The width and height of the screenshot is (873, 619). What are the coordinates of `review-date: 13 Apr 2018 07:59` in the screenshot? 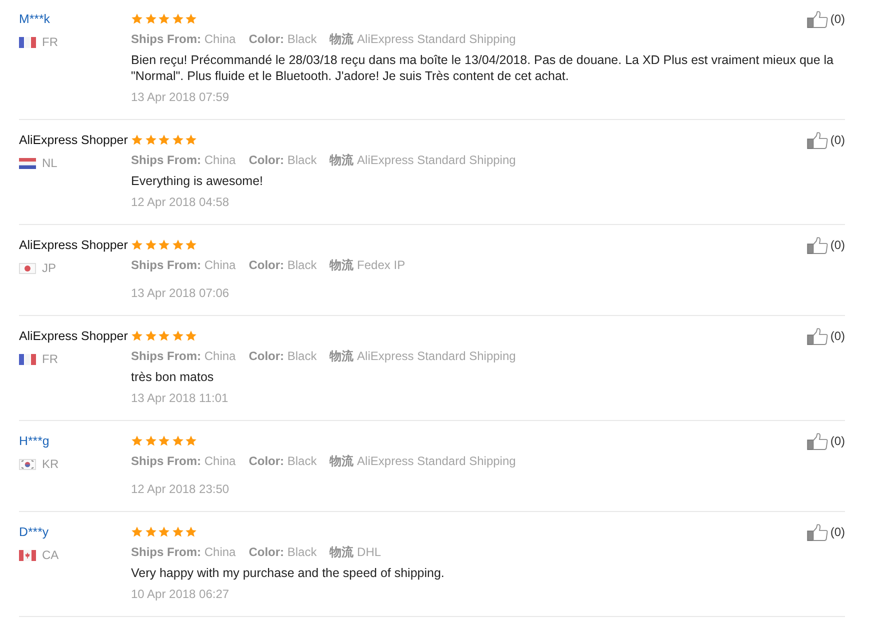 It's located at (180, 97).